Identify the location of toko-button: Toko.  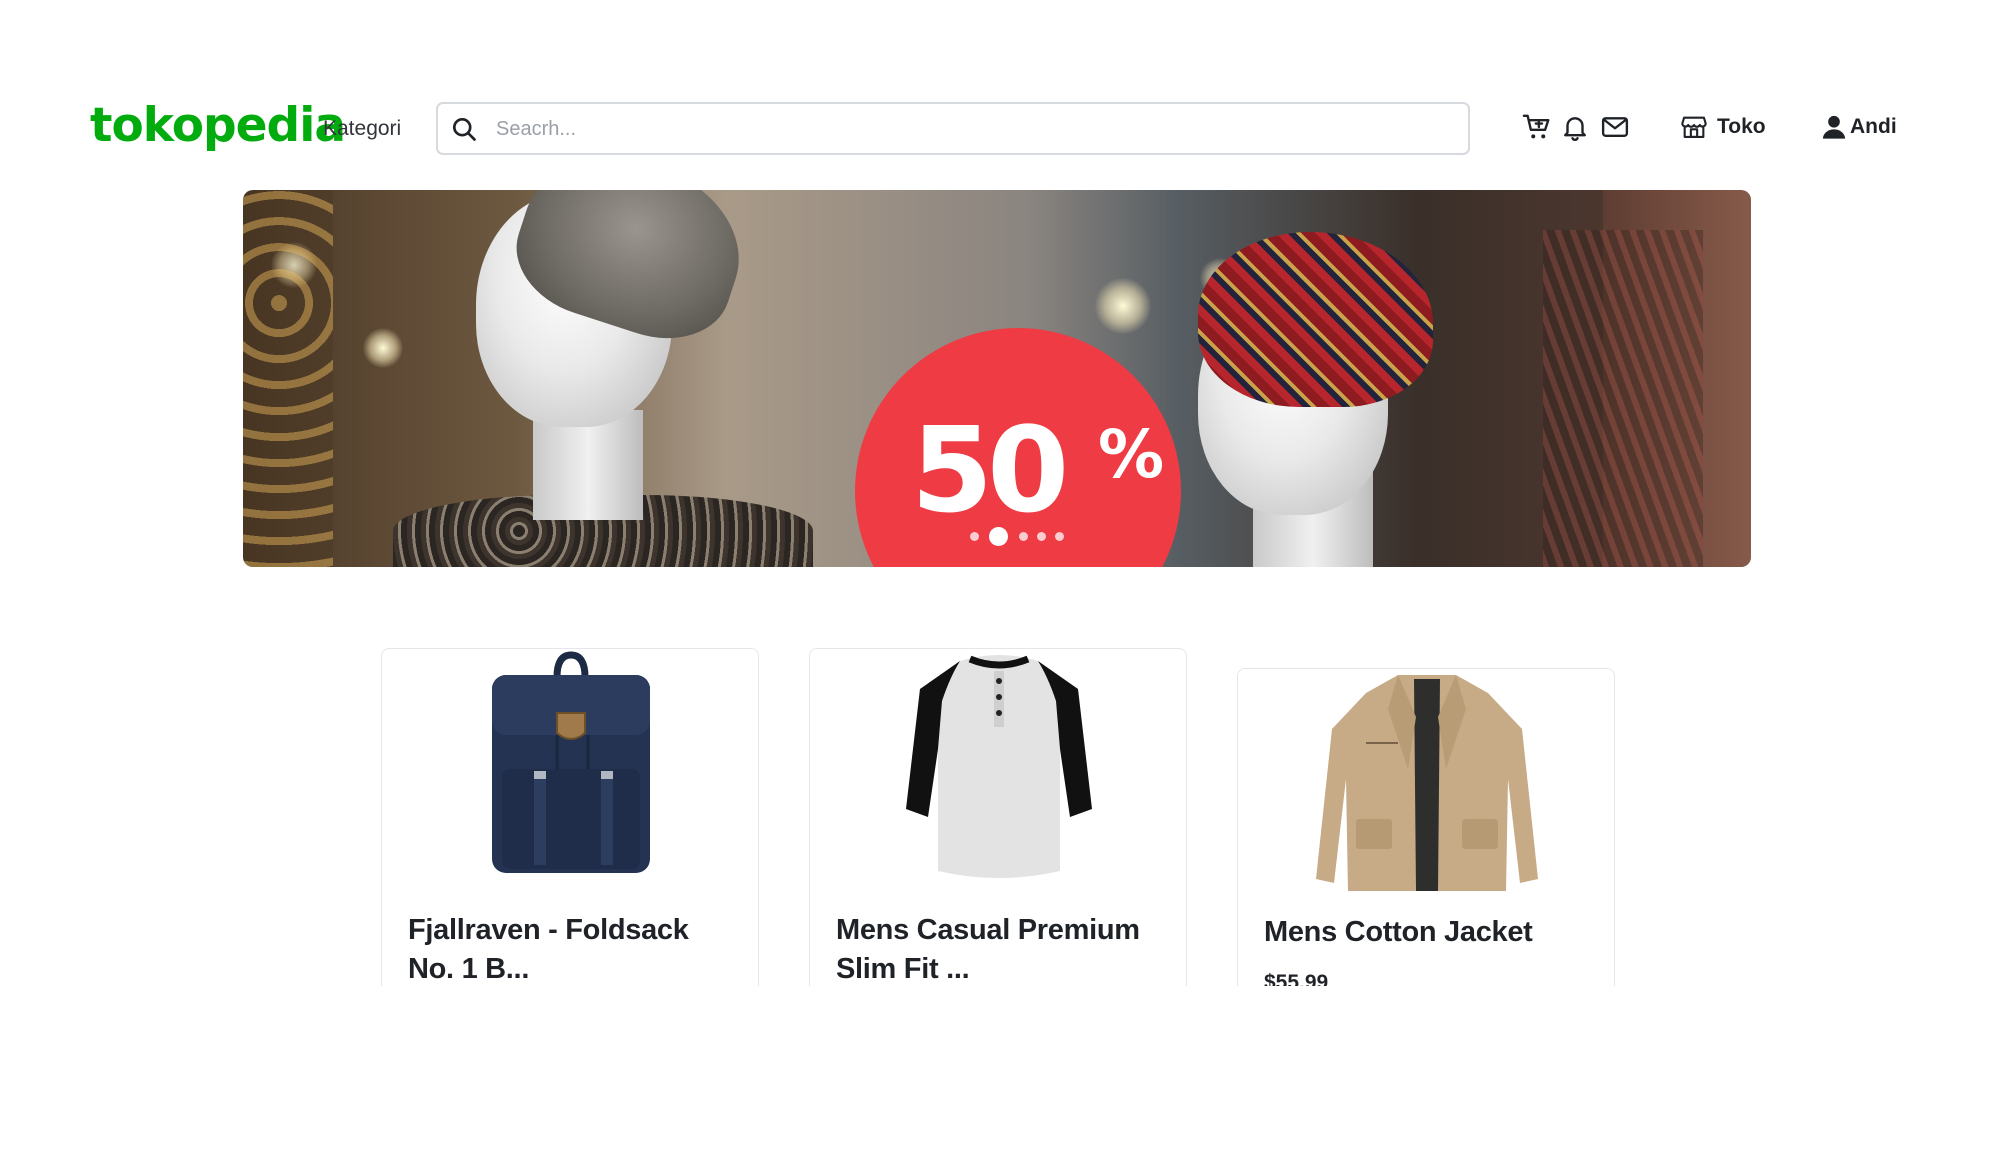
(1723, 127).